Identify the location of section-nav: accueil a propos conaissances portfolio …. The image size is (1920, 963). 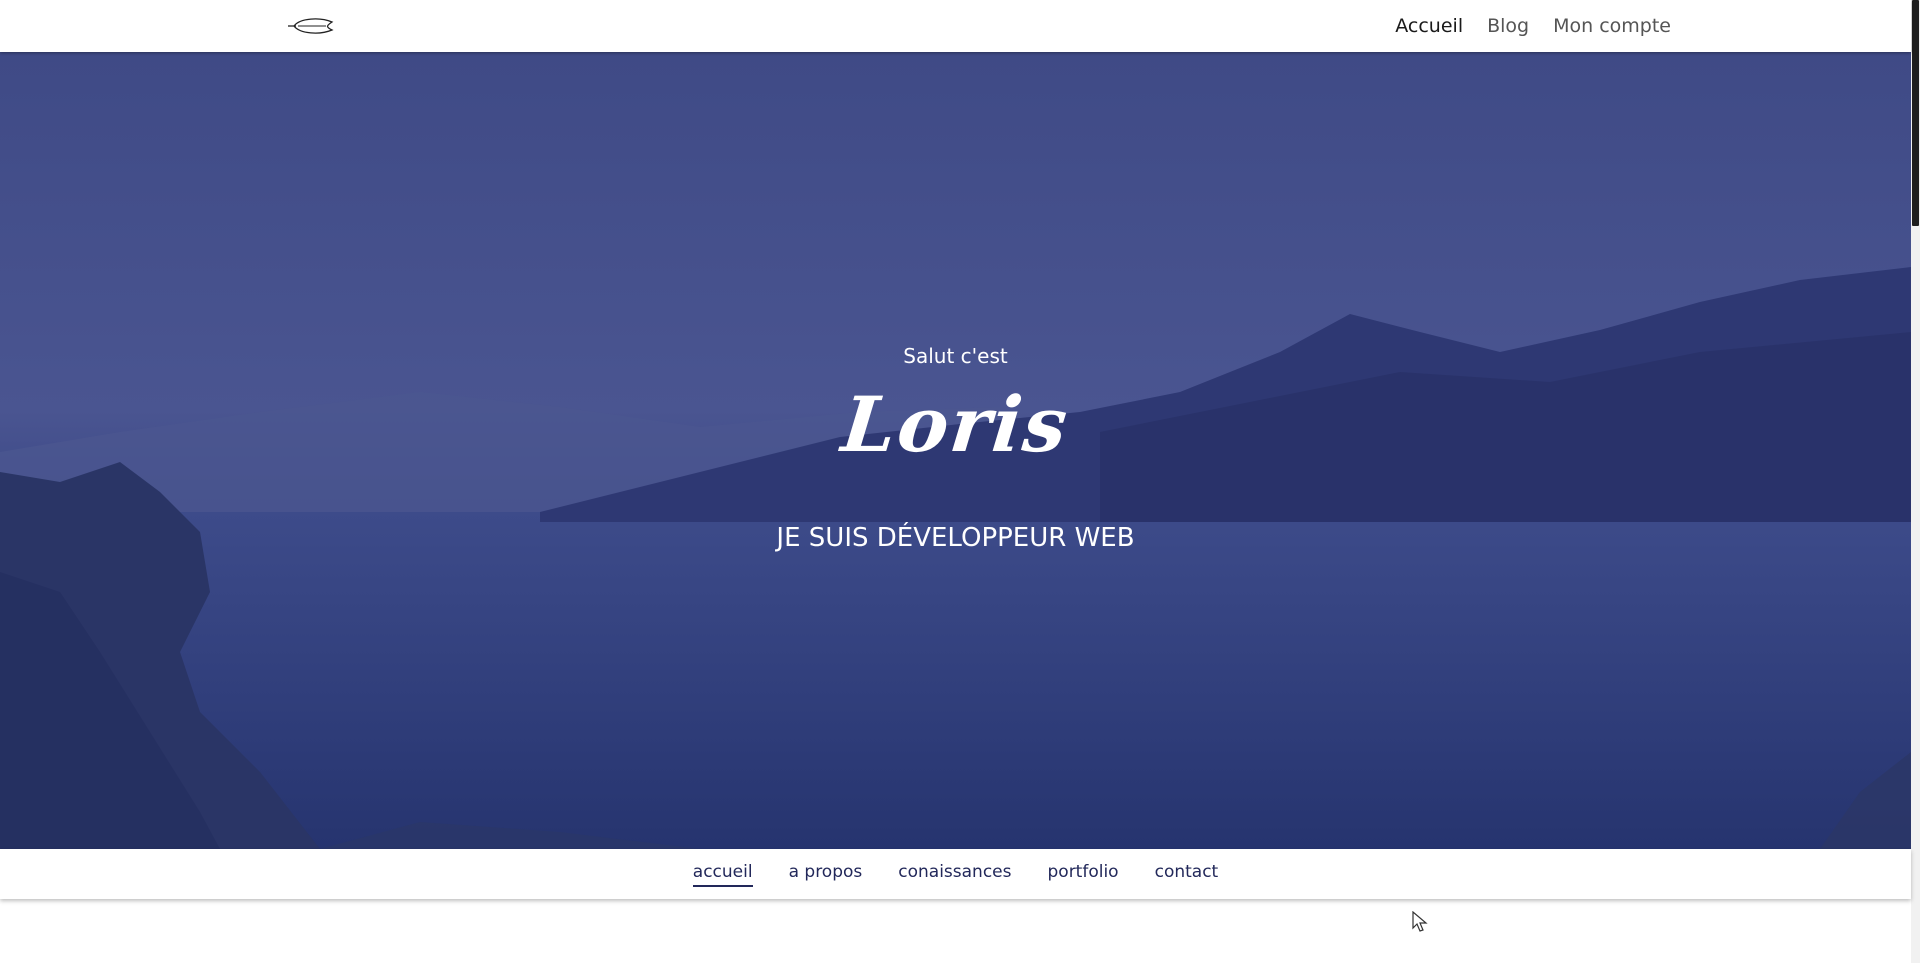
(955, 874).